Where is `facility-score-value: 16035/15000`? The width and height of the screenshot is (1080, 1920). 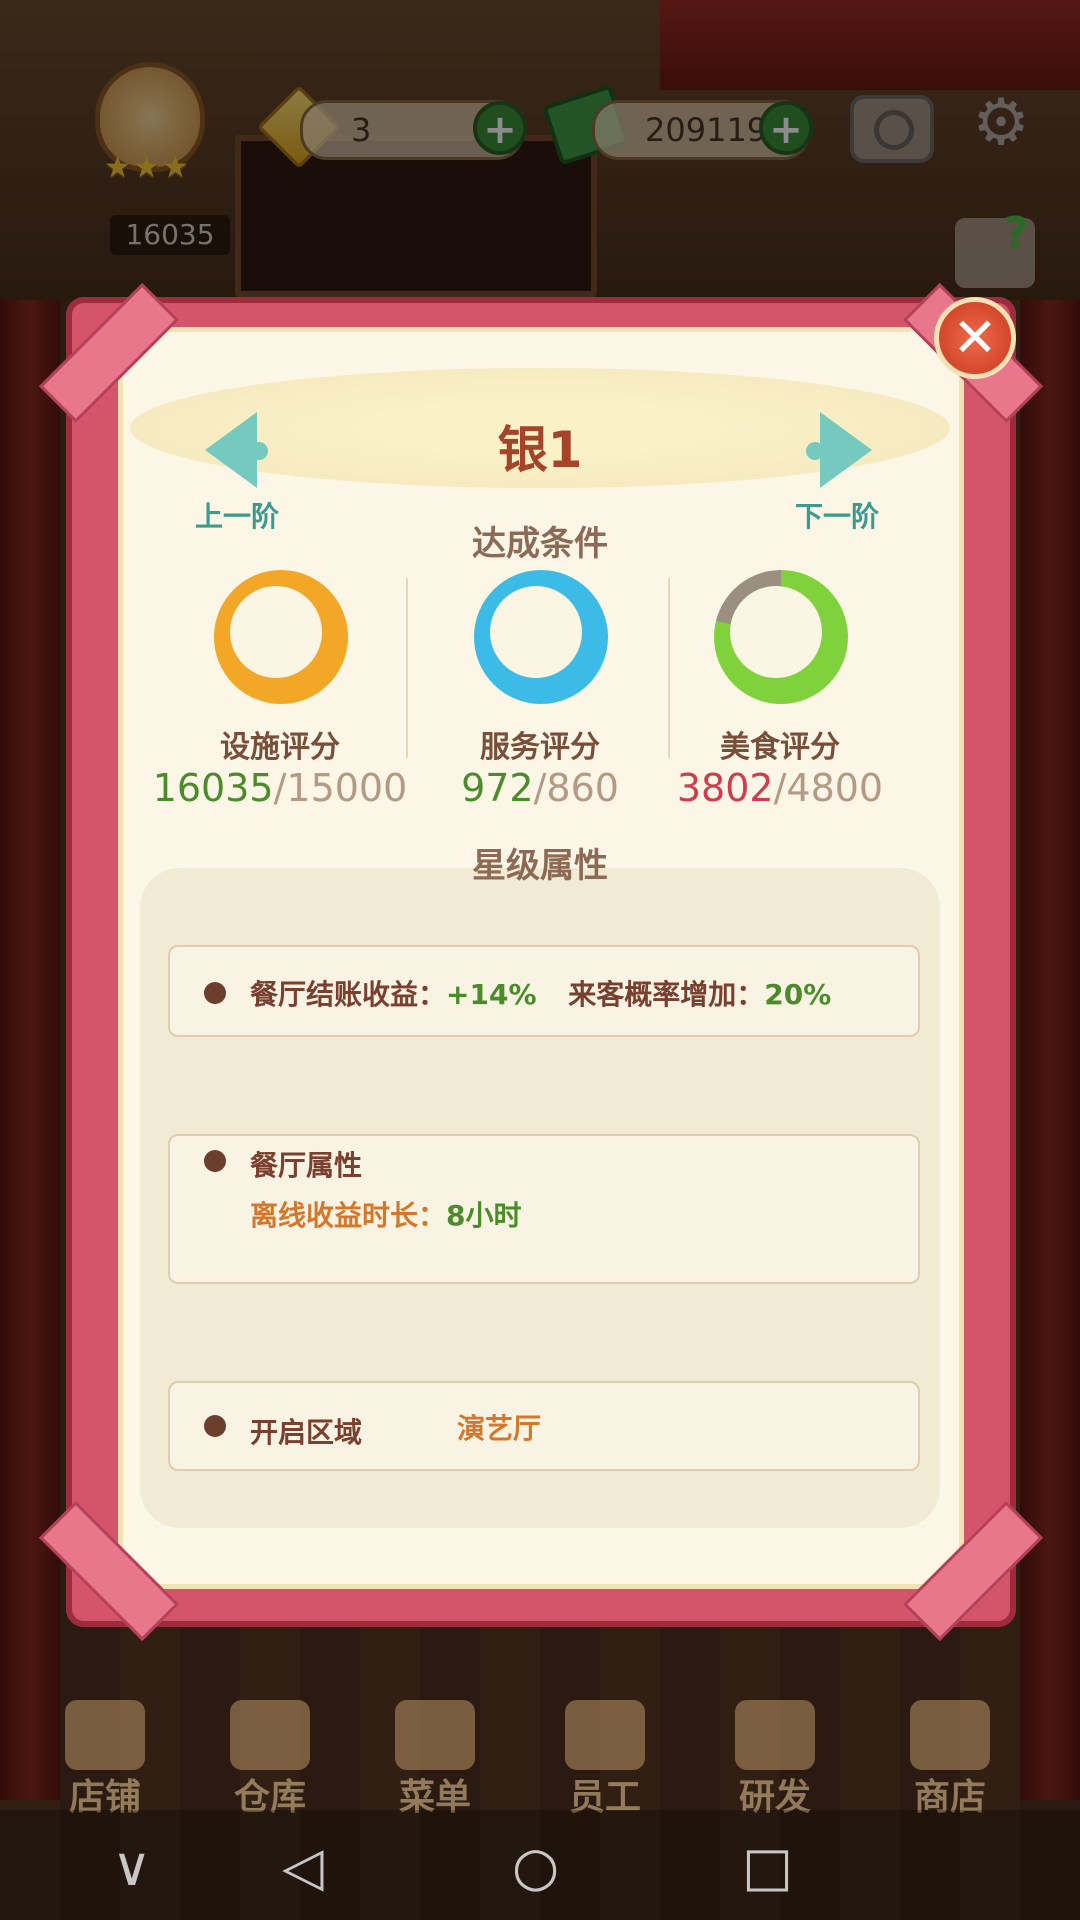 facility-score-value: 16035/15000 is located at coordinates (280, 788).